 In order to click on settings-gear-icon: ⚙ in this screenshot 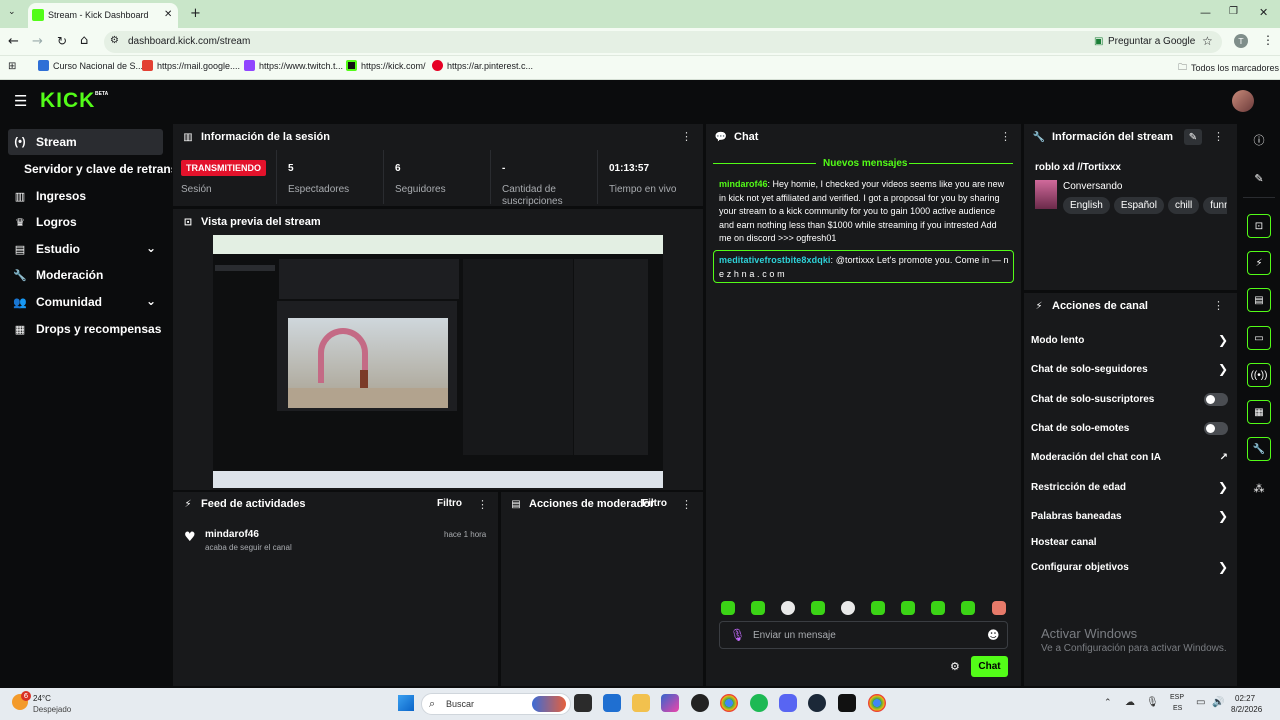, I will do `click(955, 666)`.